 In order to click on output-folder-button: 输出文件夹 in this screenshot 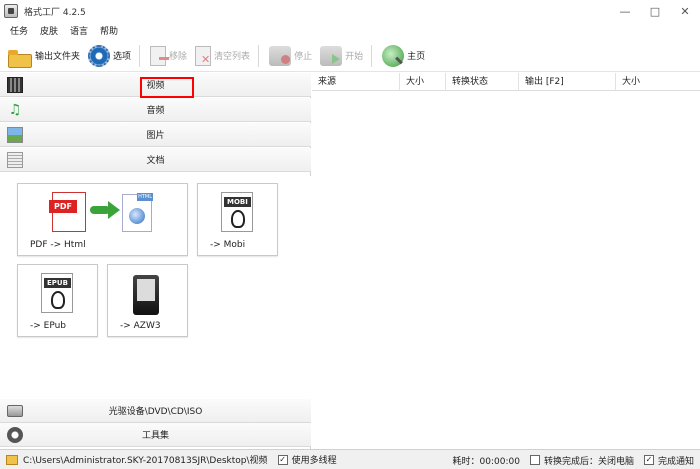, I will do `click(44, 56)`.